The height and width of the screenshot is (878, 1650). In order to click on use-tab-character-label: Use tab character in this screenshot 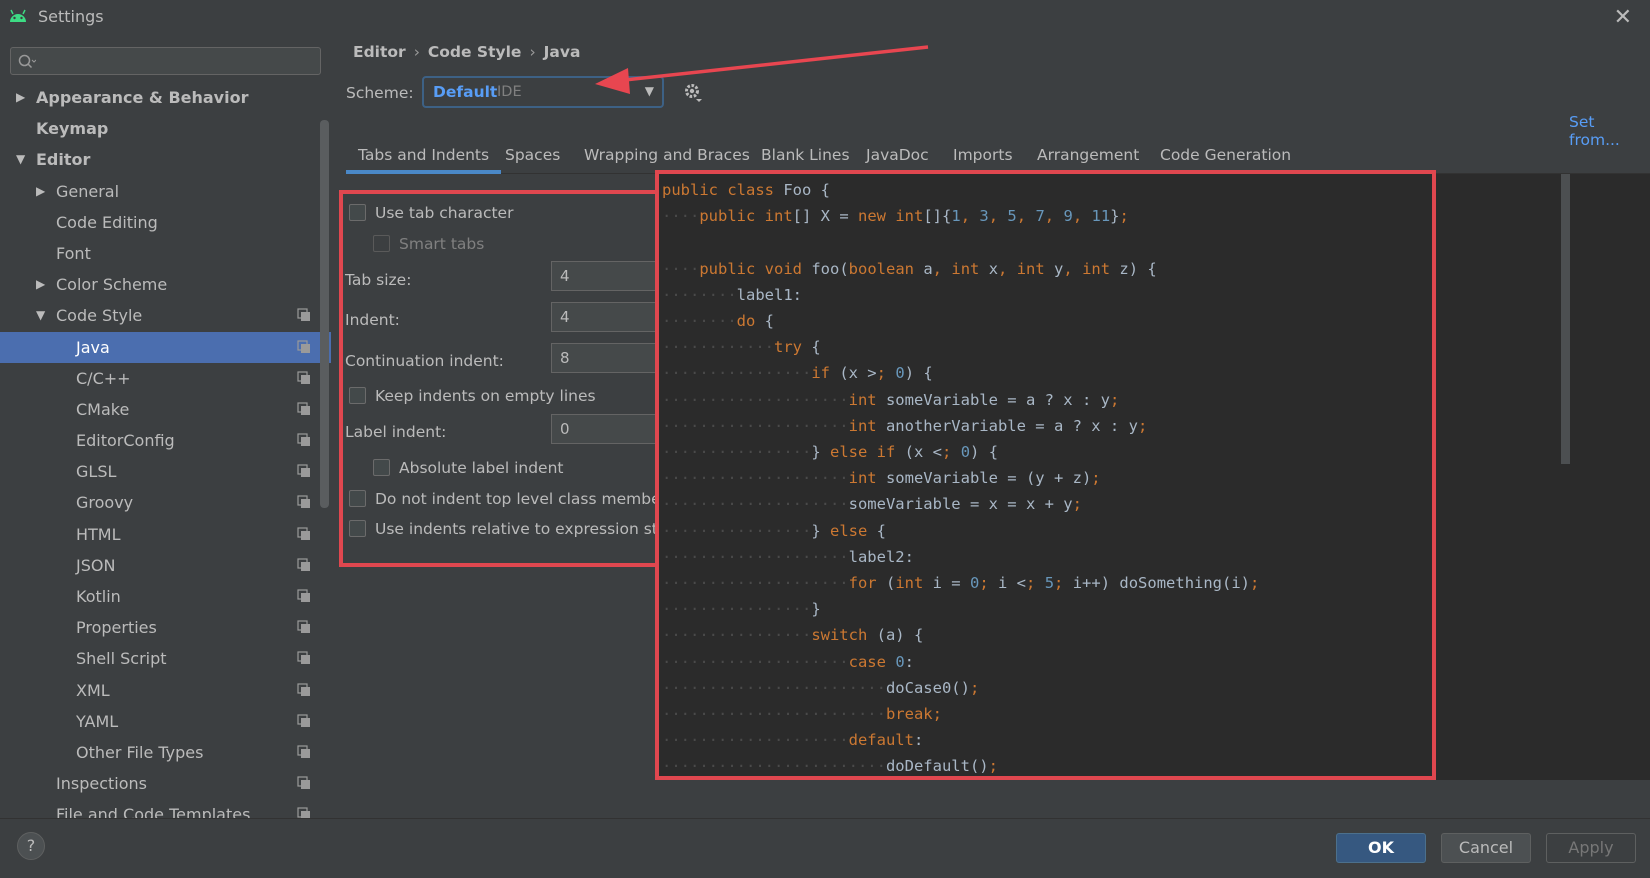, I will do `click(444, 213)`.